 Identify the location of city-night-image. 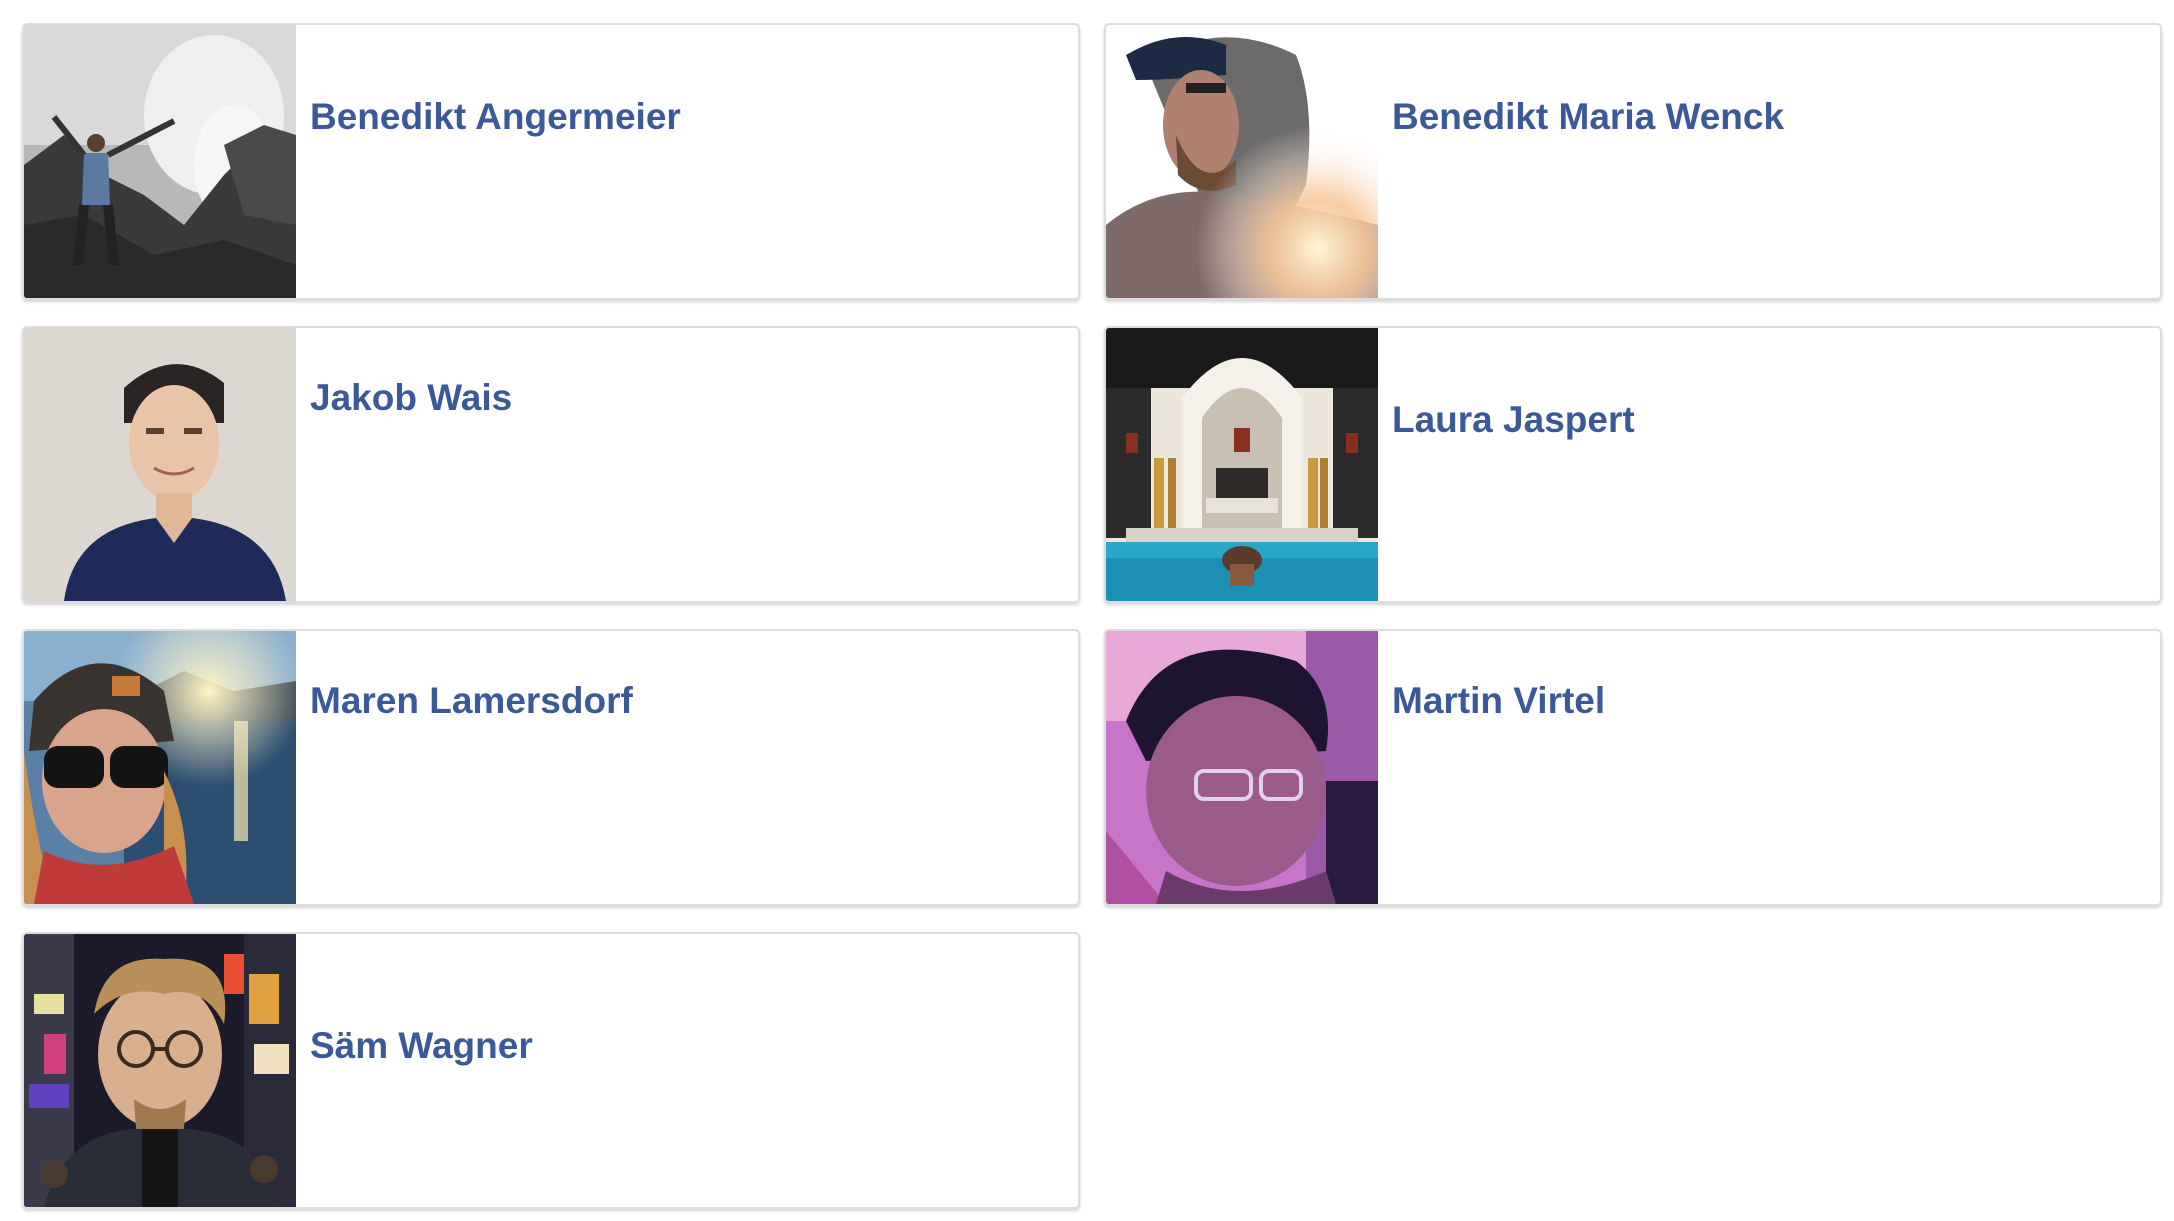
(160, 1070).